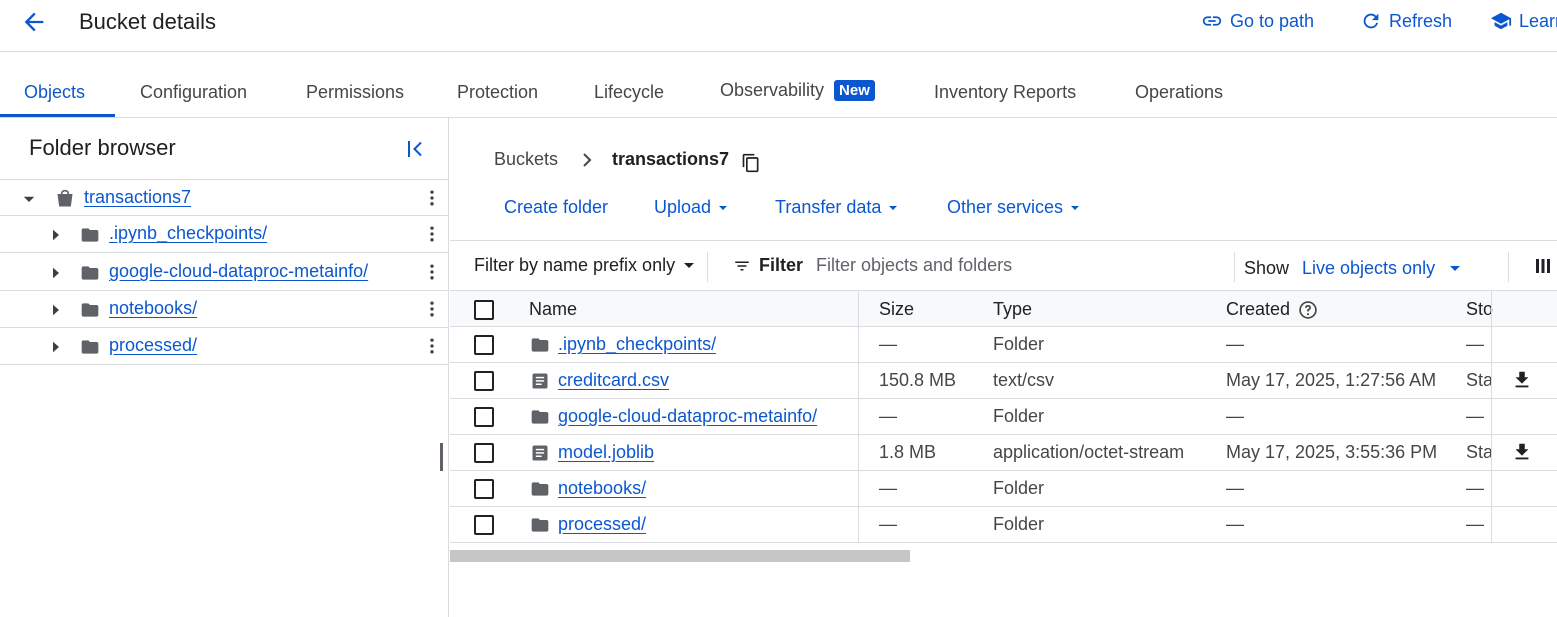 The image size is (1557, 617). What do you see at coordinates (1212, 21) in the screenshot?
I see `link-icon` at bounding box center [1212, 21].